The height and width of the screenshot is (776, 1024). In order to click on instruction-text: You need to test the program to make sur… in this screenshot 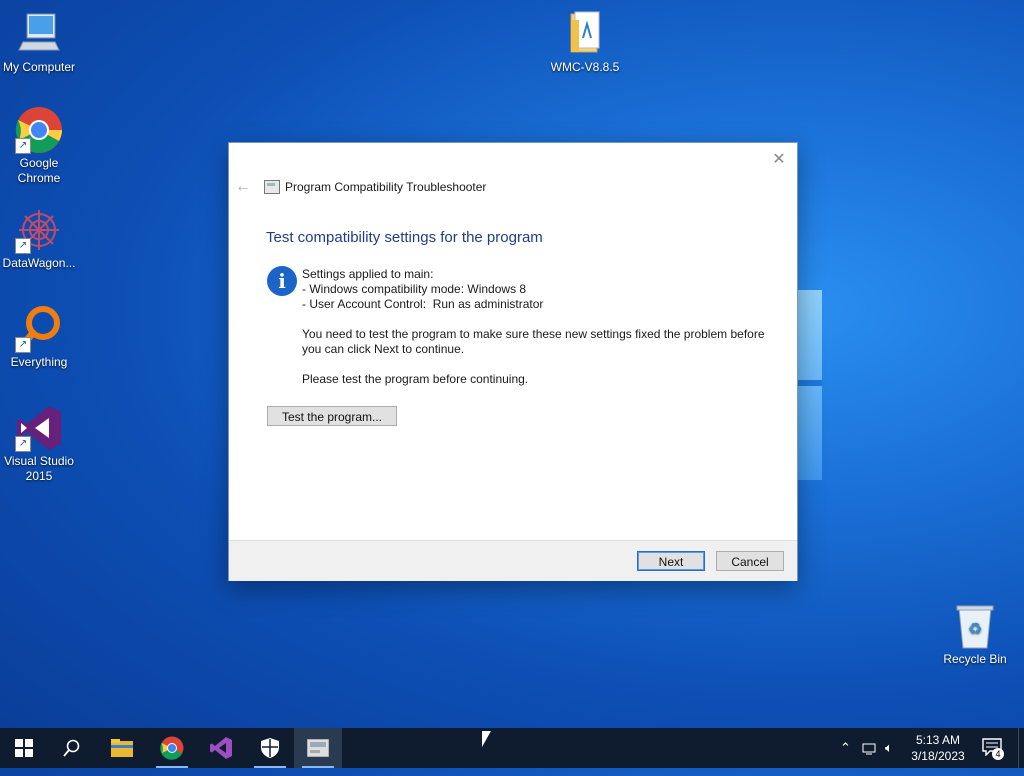, I will do `click(533, 341)`.